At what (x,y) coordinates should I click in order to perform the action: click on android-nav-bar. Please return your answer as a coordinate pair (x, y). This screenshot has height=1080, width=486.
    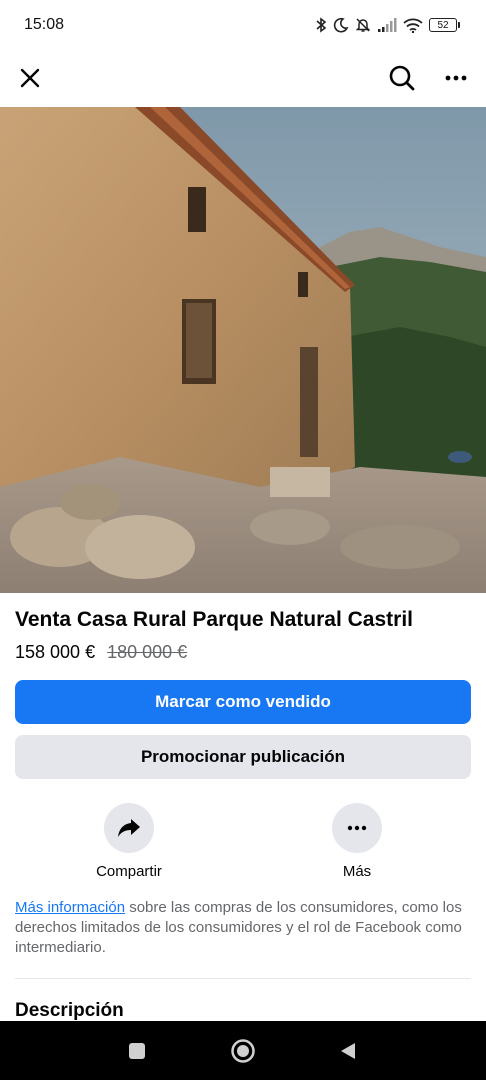
    Looking at the image, I should click on (243, 1050).